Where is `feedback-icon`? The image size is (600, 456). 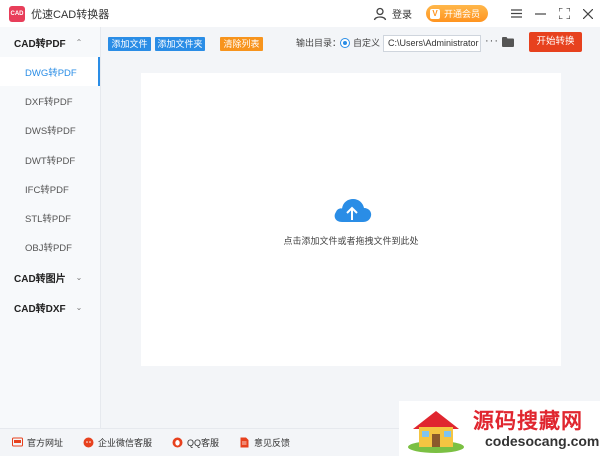 feedback-icon is located at coordinates (244, 442).